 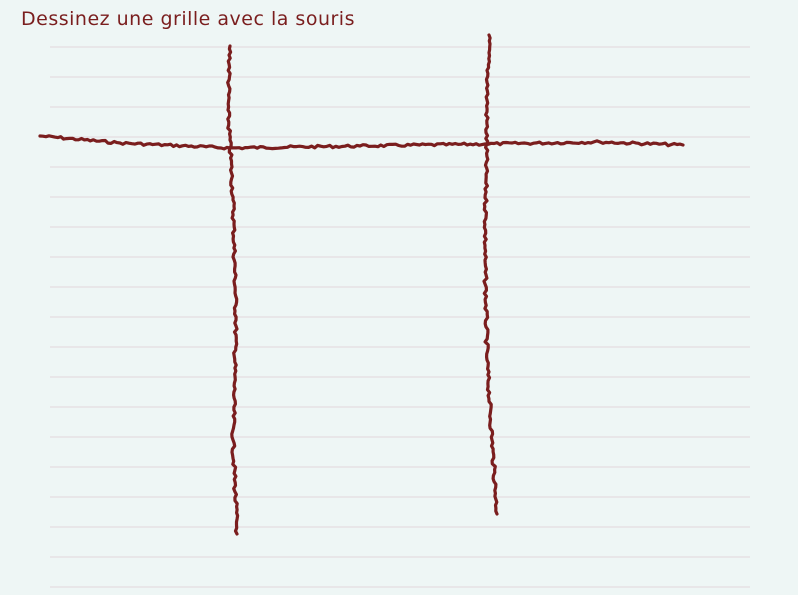 What do you see at coordinates (361, 142) in the screenshot?
I see `stroke-horizontal` at bounding box center [361, 142].